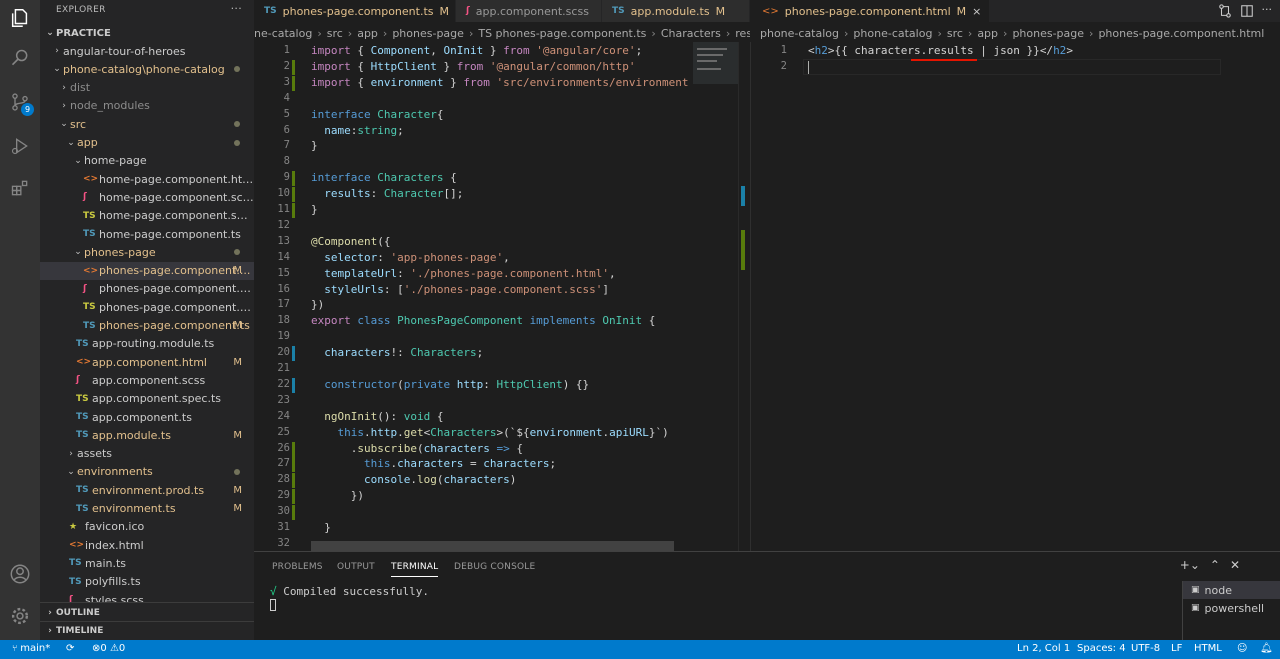 The height and width of the screenshot is (659, 1280). Describe the element at coordinates (147, 545) in the screenshot. I see `tree-item: <> index.html` at that location.